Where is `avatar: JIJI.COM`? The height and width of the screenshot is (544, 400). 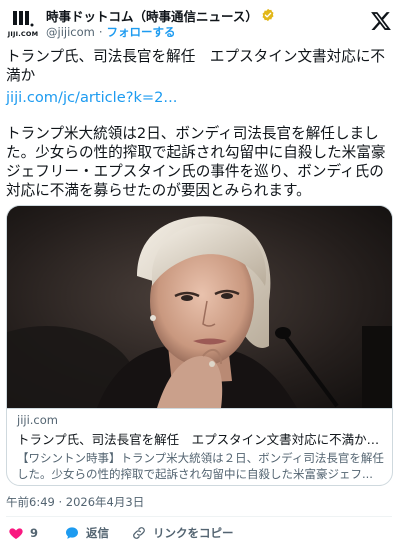
avatar: JIJI.COM is located at coordinates (23, 23).